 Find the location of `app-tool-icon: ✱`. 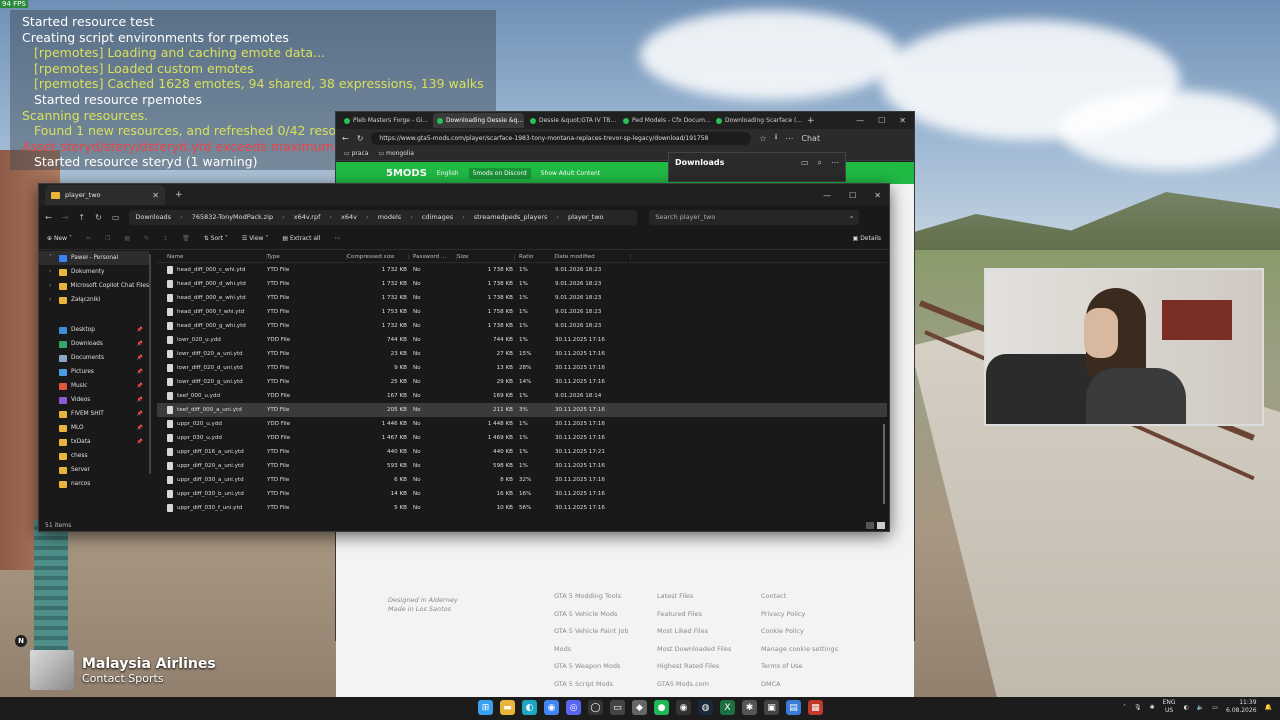

app-tool-icon: ✱ is located at coordinates (749, 707).